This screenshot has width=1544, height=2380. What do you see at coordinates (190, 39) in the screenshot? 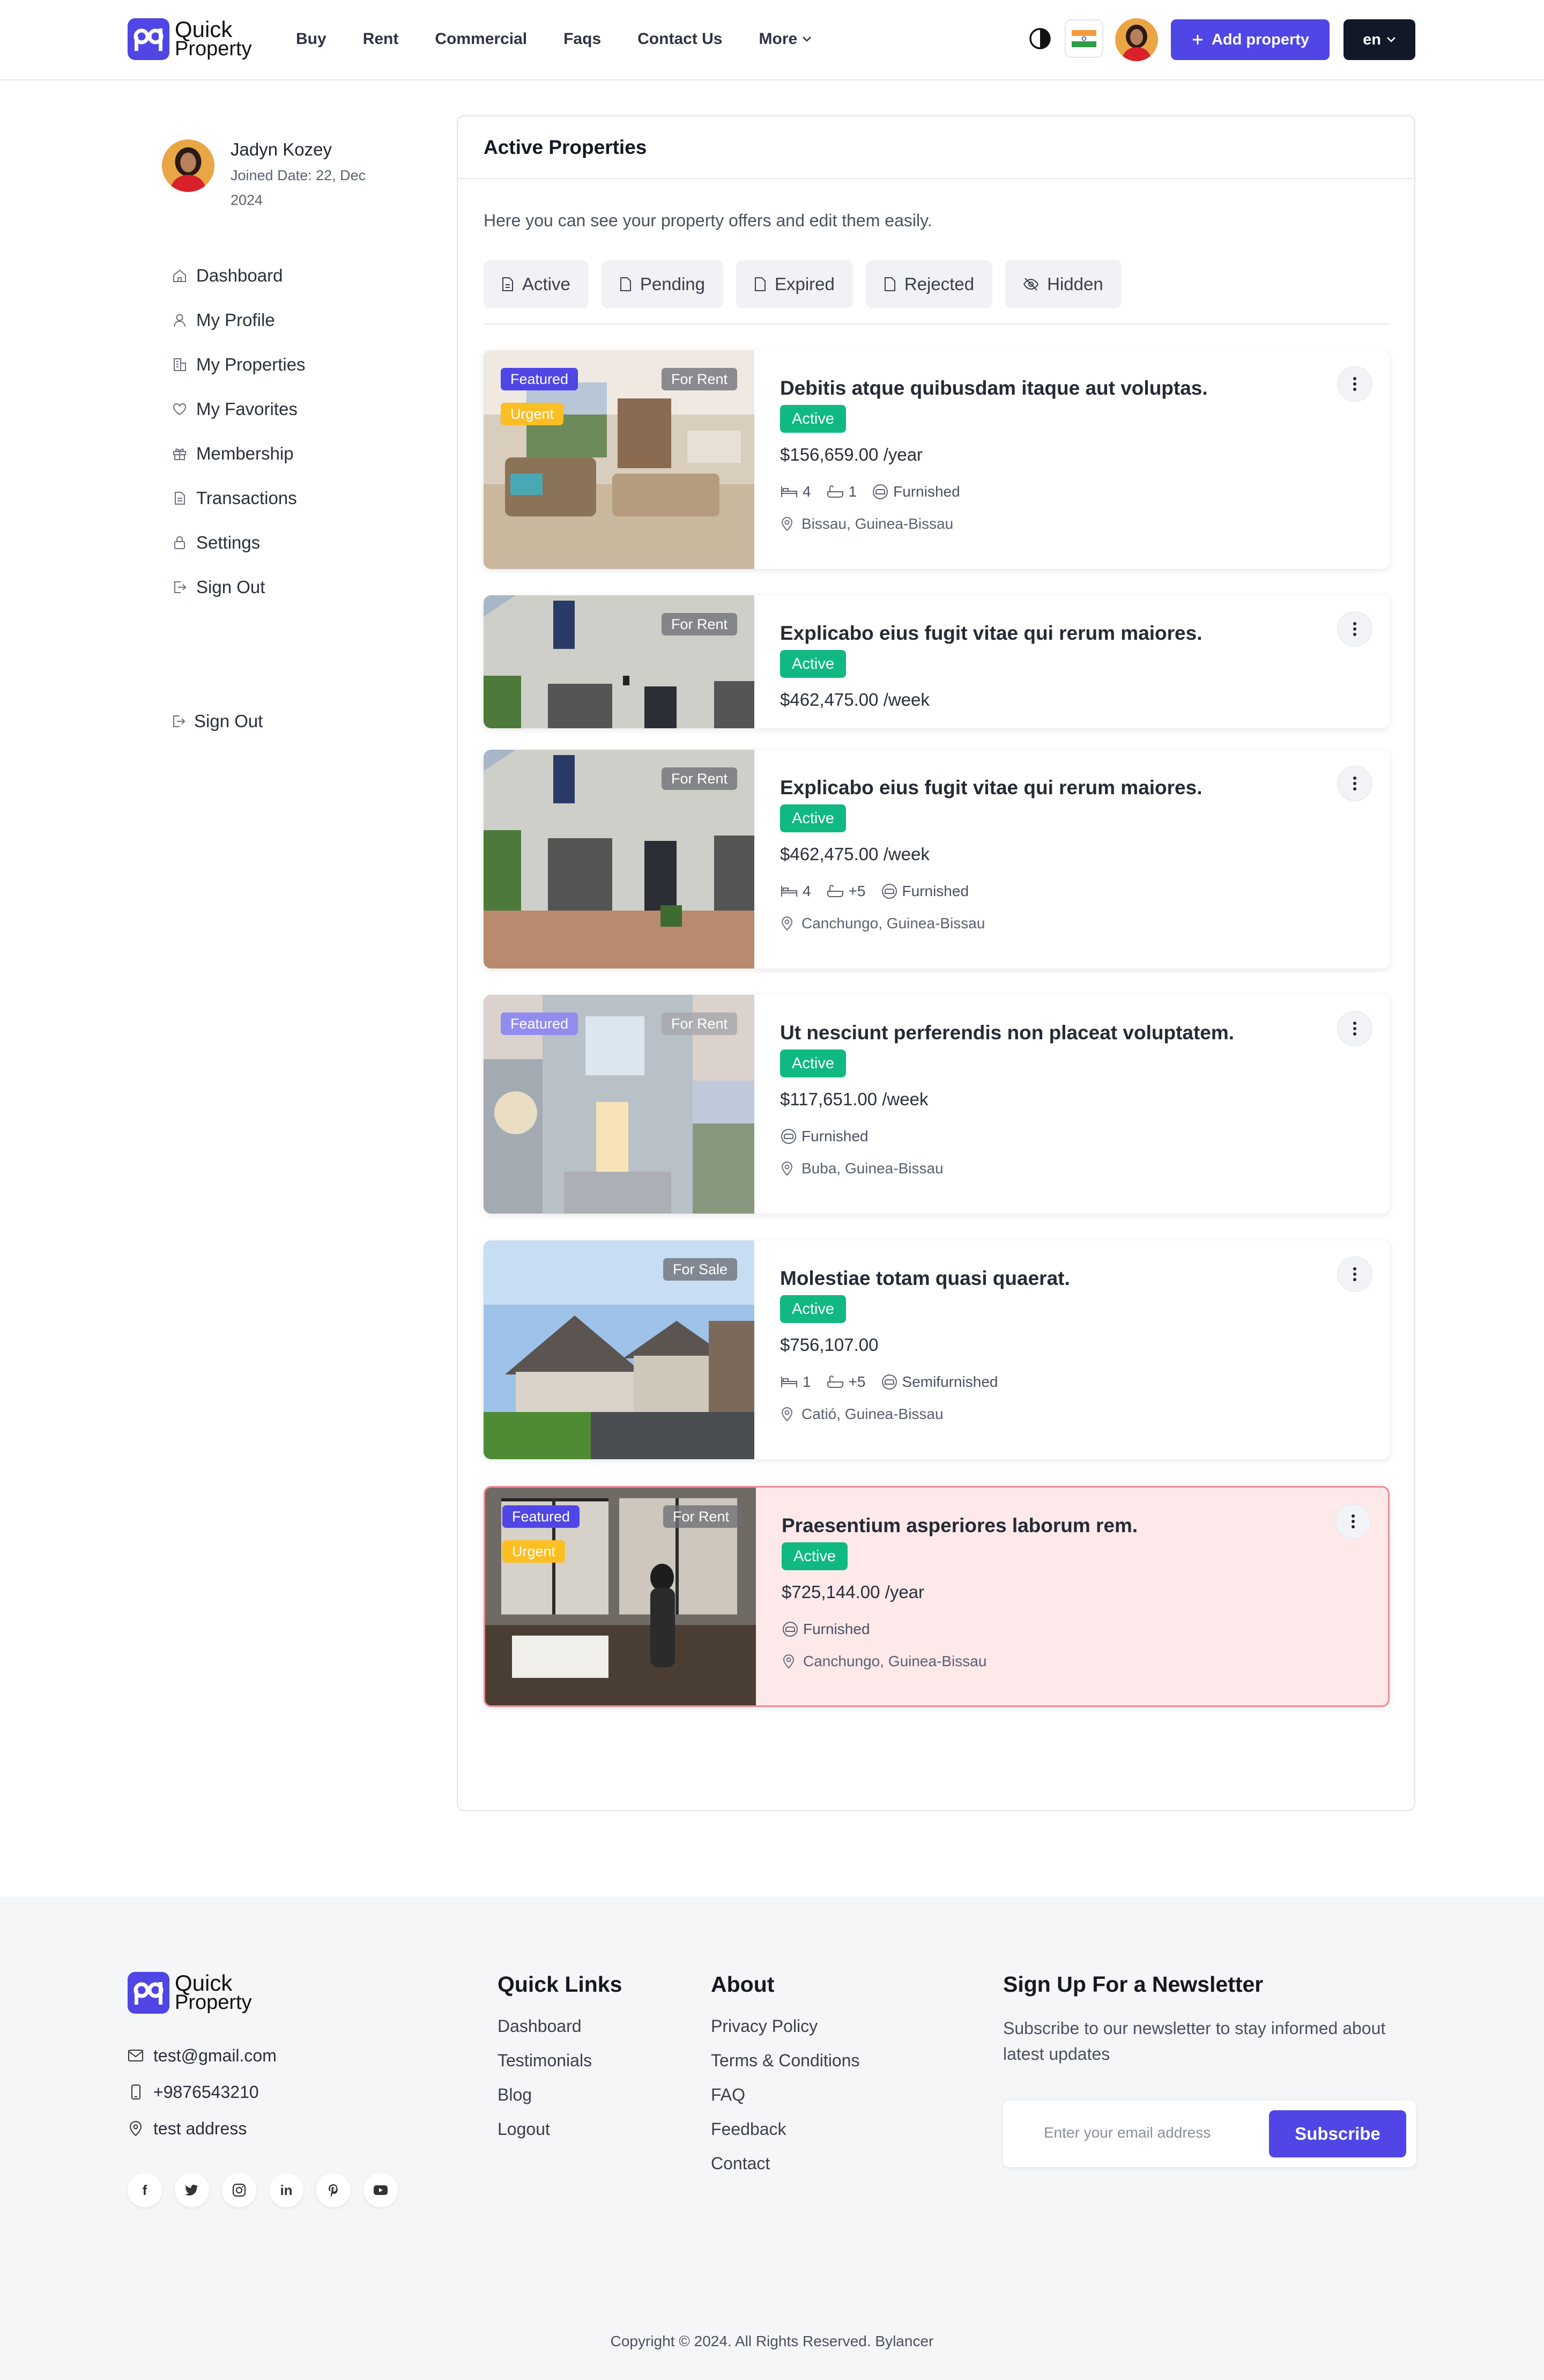
I see `site-logo: Quick Property` at bounding box center [190, 39].